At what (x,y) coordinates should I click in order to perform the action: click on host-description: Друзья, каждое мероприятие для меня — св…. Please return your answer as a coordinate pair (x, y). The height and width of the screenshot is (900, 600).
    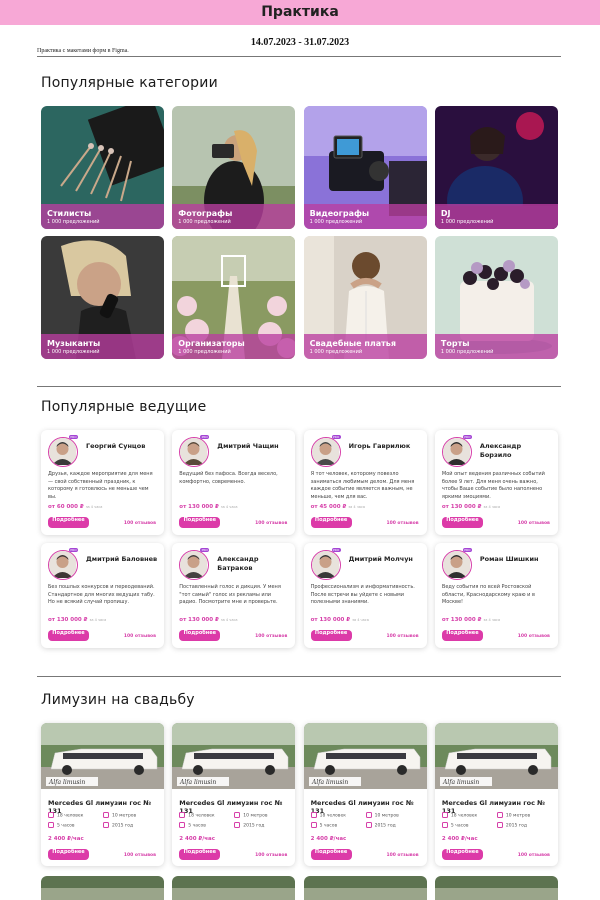
    Looking at the image, I should click on (100, 485).